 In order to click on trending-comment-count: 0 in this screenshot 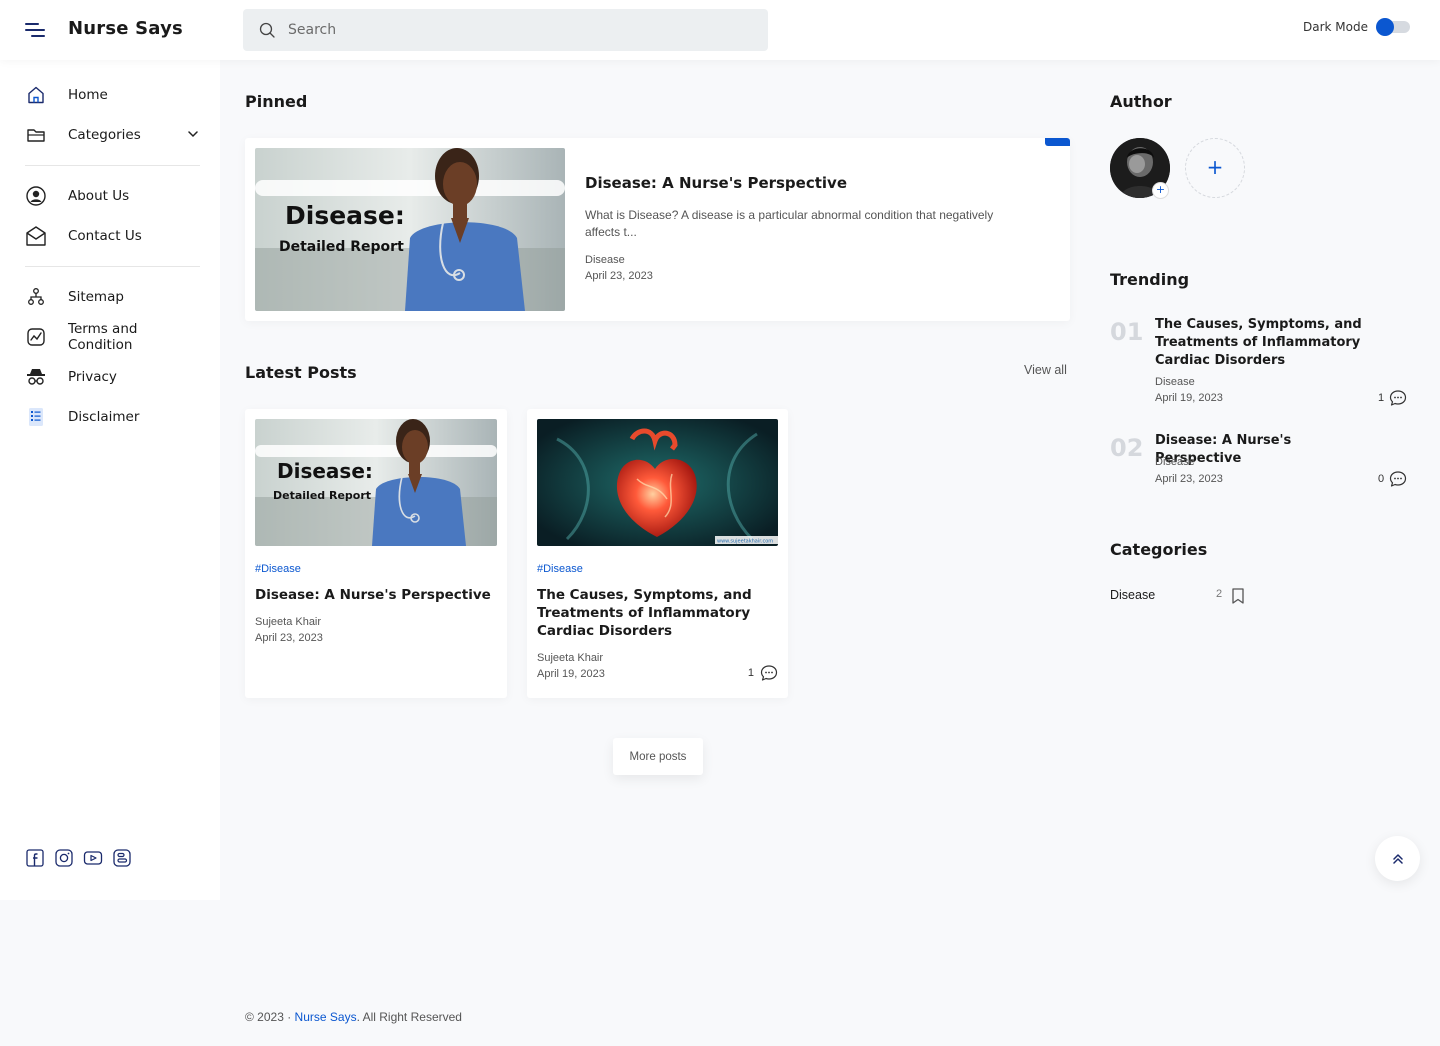, I will do `click(1392, 479)`.